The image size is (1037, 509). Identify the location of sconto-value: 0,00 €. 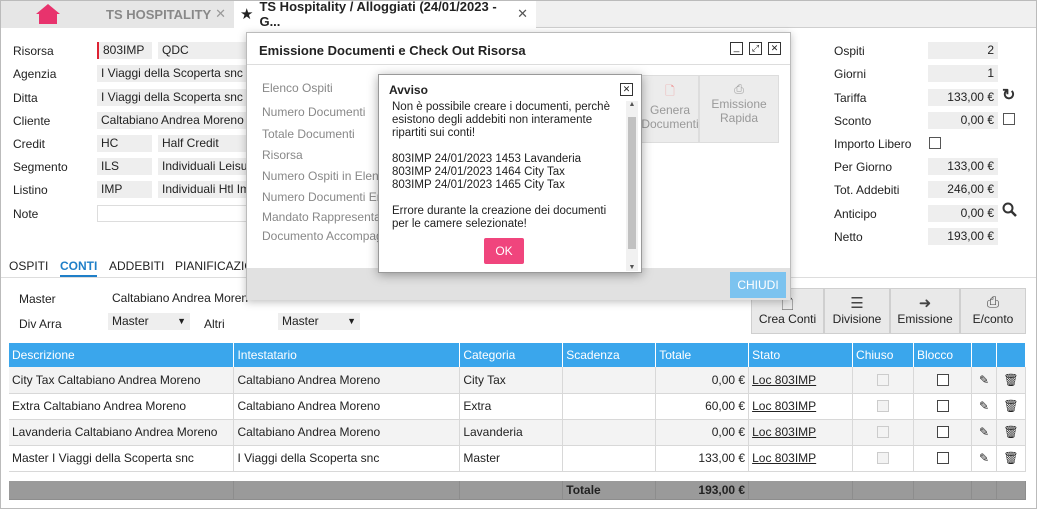
(963, 120).